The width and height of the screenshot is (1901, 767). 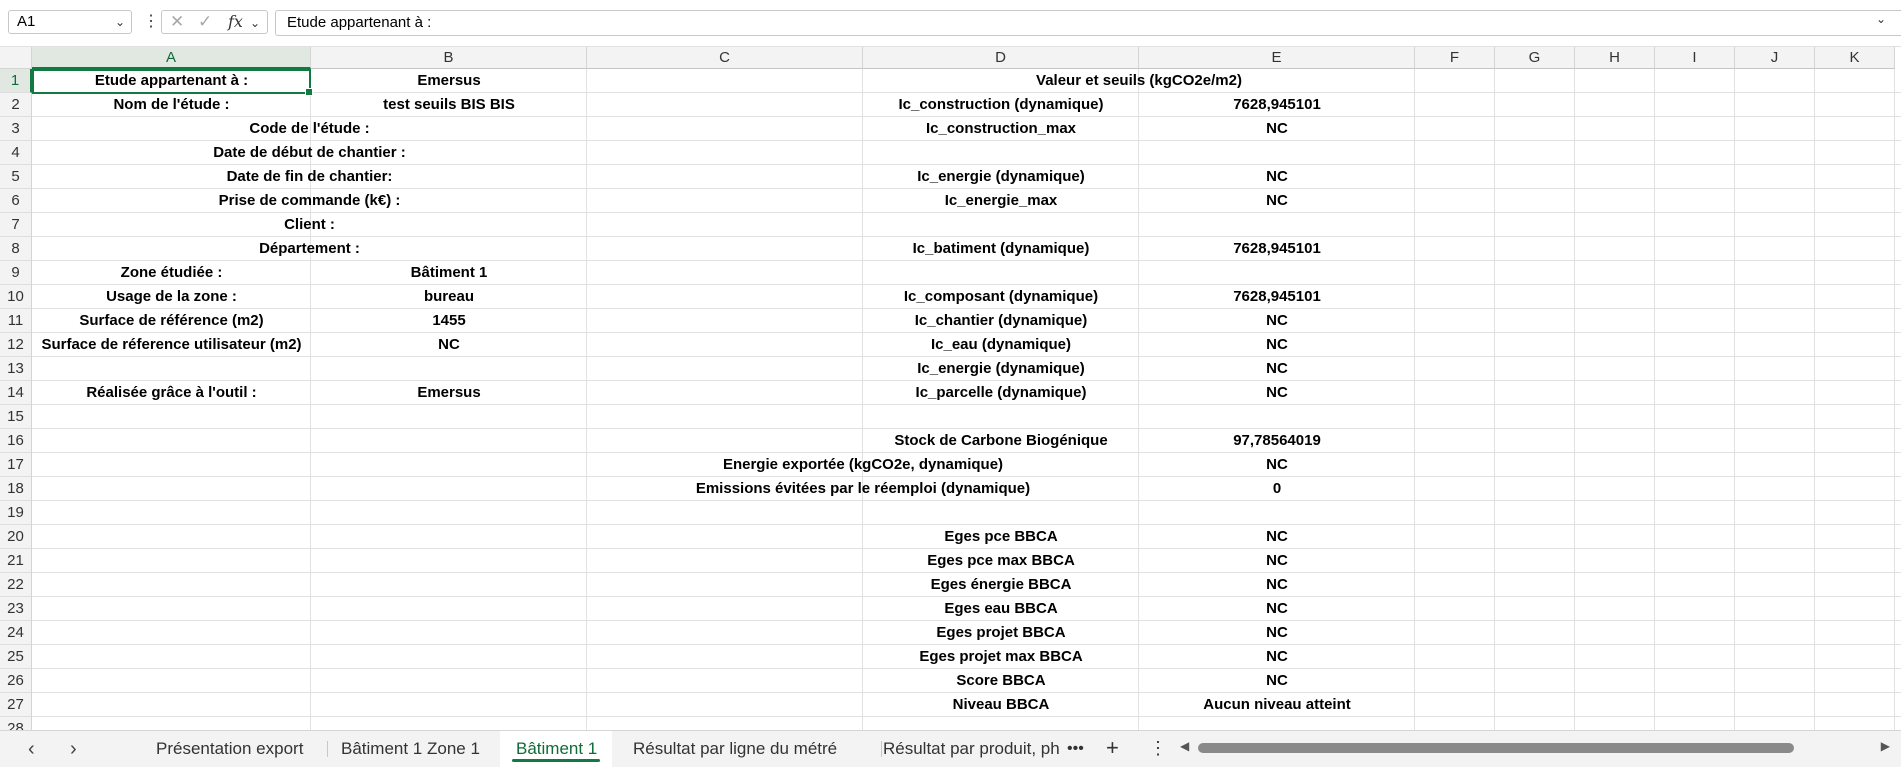 I want to click on cell-e25: NC, so click(x=1277, y=657).